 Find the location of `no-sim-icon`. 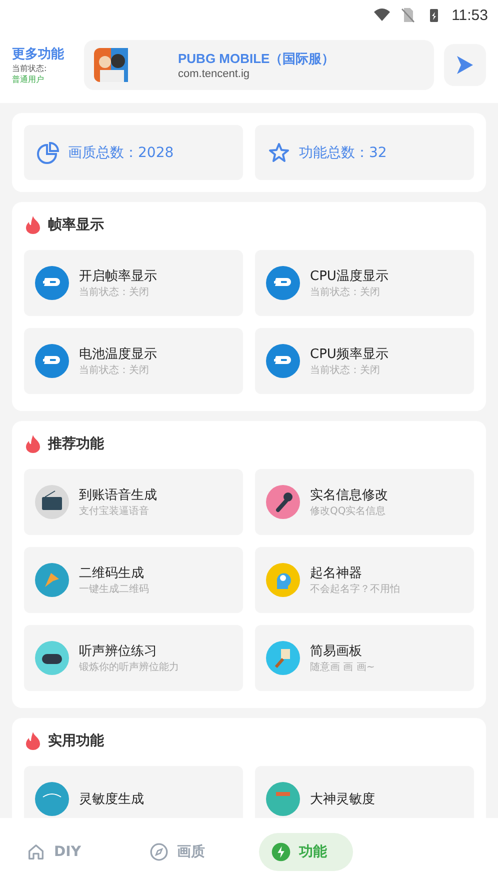

no-sim-icon is located at coordinates (408, 15).